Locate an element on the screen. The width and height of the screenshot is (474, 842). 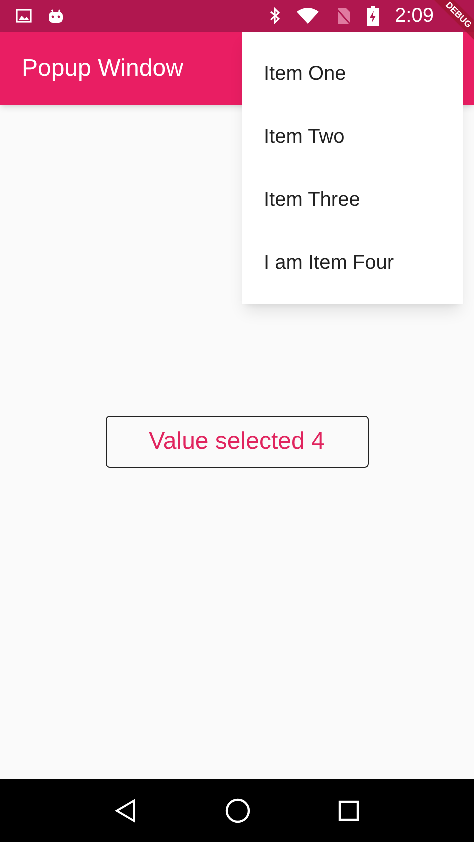
menu-item: I am Item Four is located at coordinates (352, 262).